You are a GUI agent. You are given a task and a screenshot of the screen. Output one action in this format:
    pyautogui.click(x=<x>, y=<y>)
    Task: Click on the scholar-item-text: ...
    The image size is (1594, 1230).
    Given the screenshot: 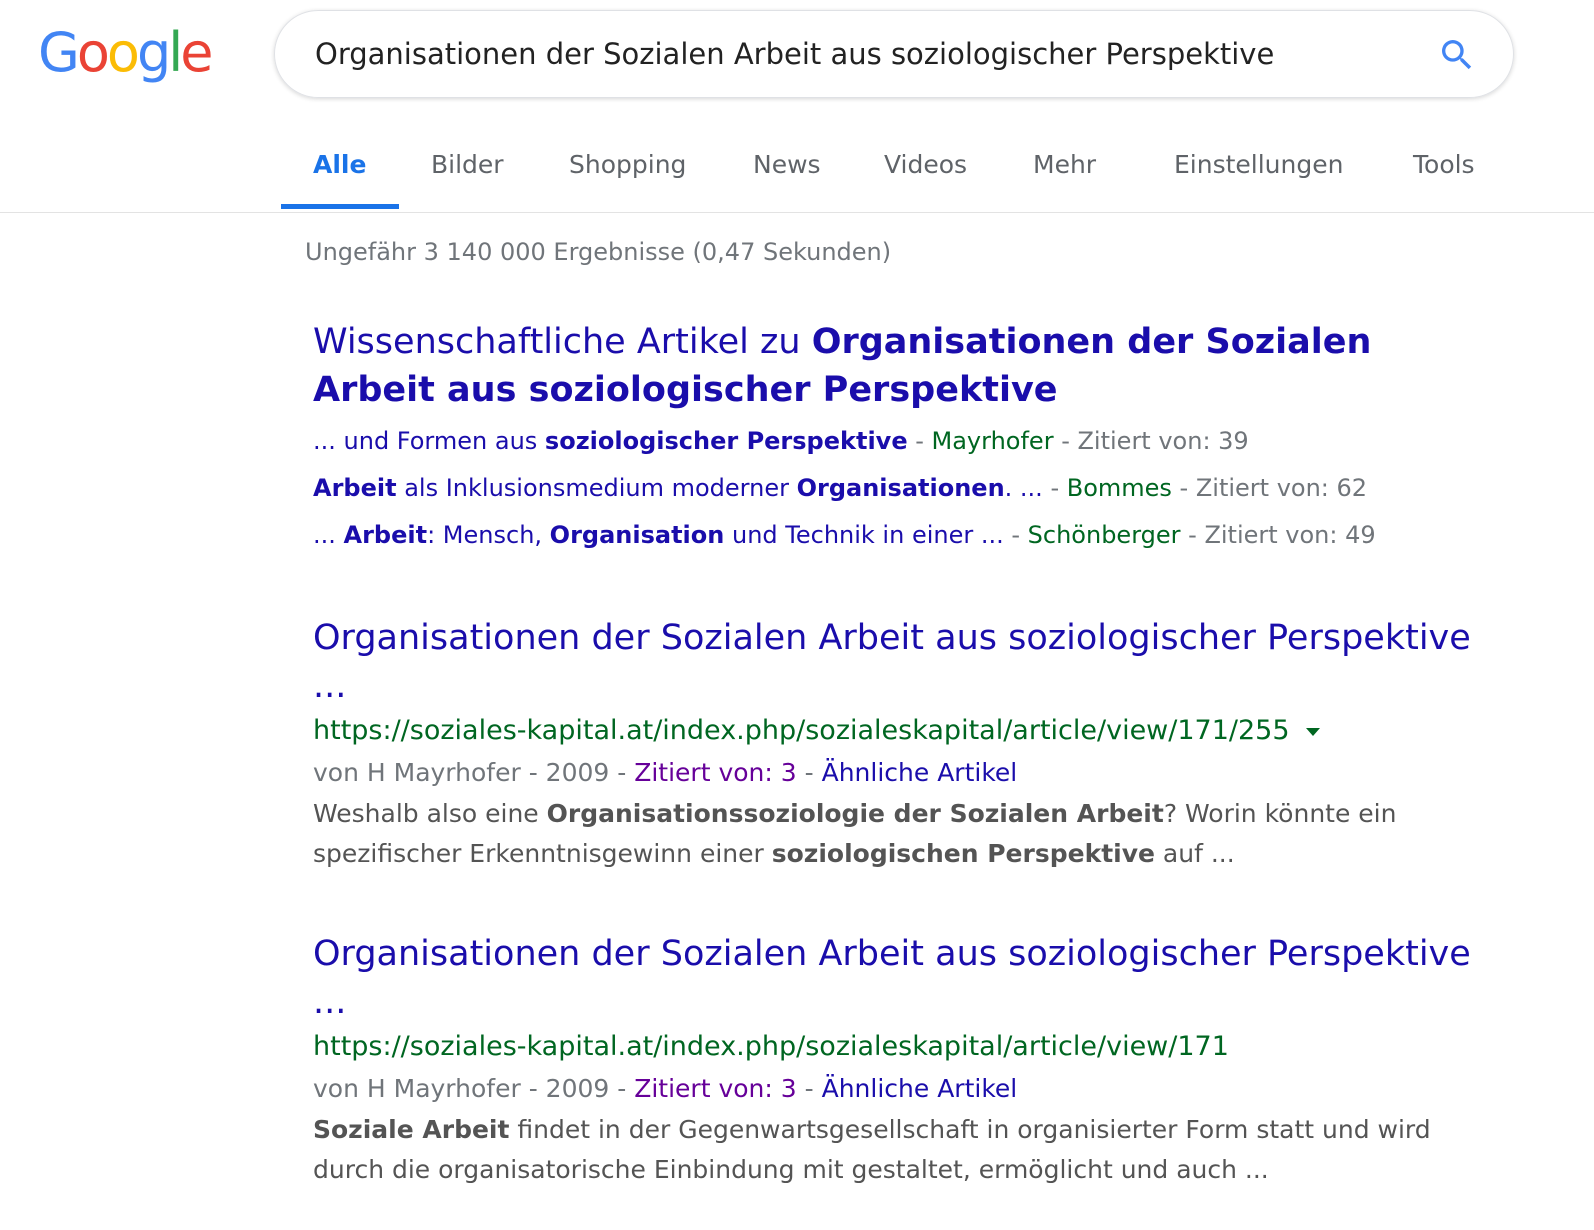 What is the action you would take?
    pyautogui.click(x=328, y=535)
    